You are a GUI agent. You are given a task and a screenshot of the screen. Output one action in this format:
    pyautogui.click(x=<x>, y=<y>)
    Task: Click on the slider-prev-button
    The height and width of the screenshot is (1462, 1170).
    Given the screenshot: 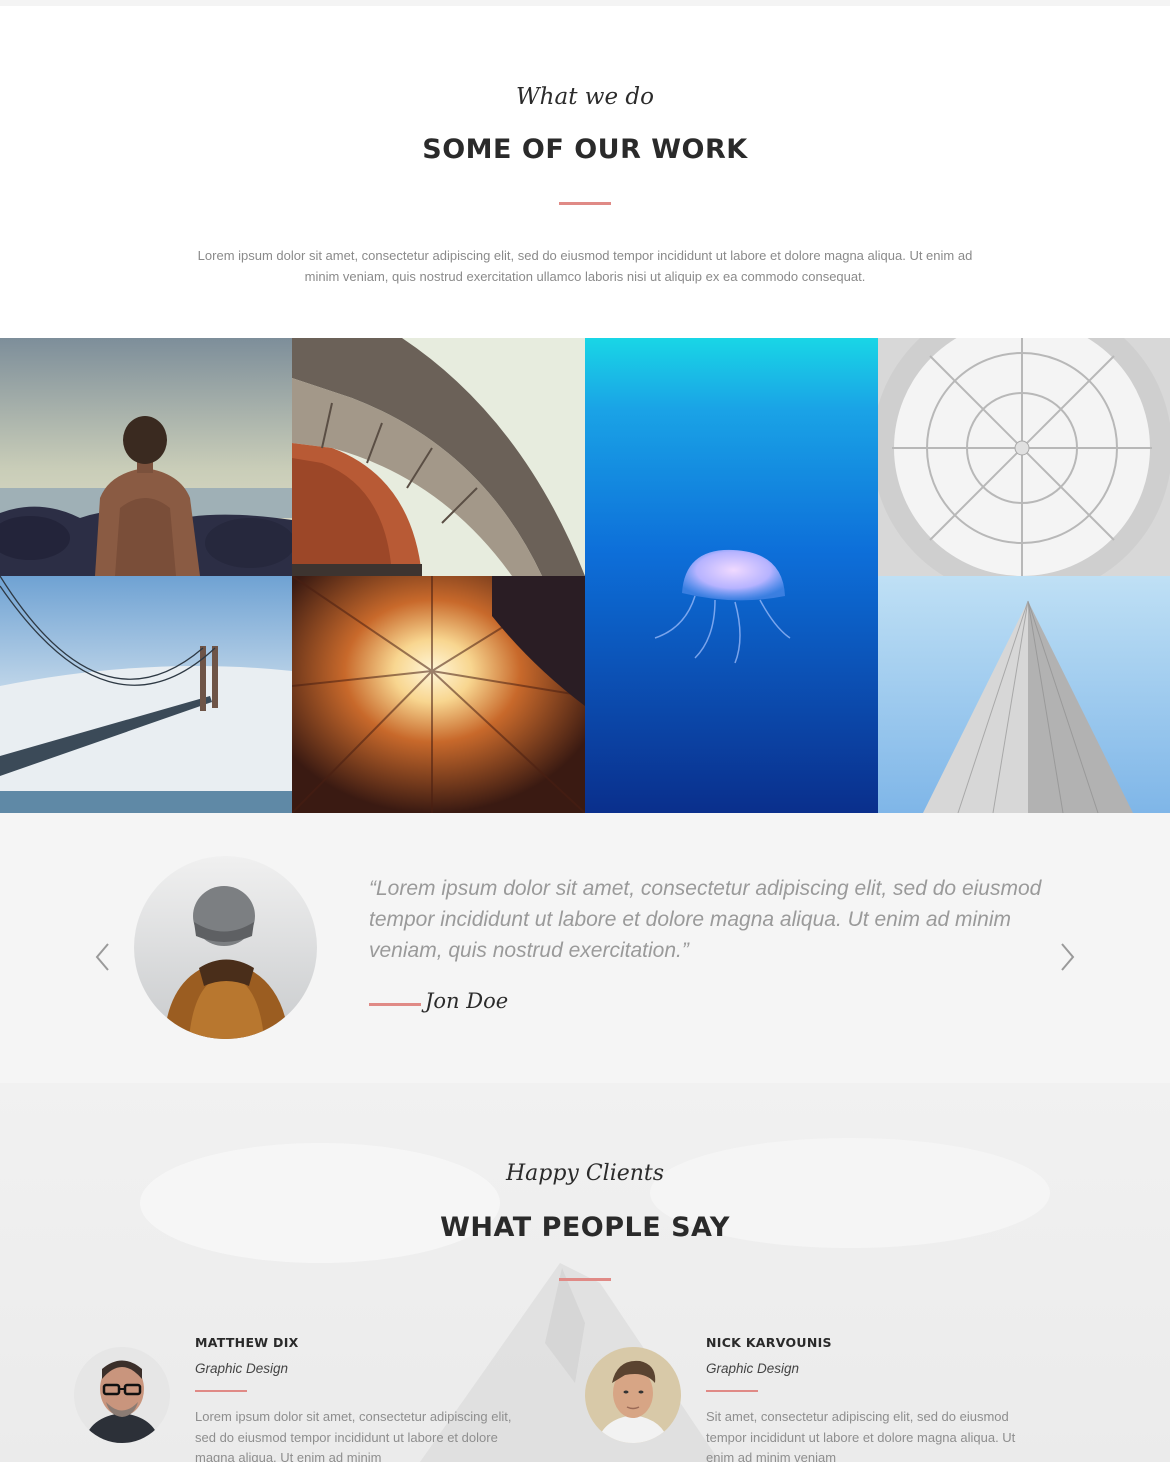 What is the action you would take?
    pyautogui.click(x=103, y=957)
    